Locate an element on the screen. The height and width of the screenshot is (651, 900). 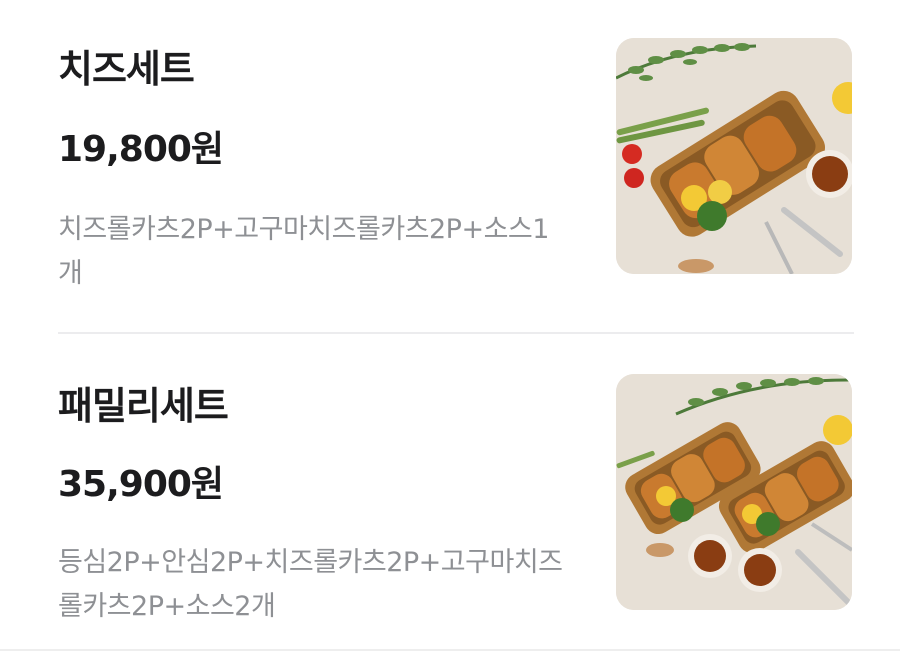
menu-item-price: 35,900원 is located at coordinates (141, 484).